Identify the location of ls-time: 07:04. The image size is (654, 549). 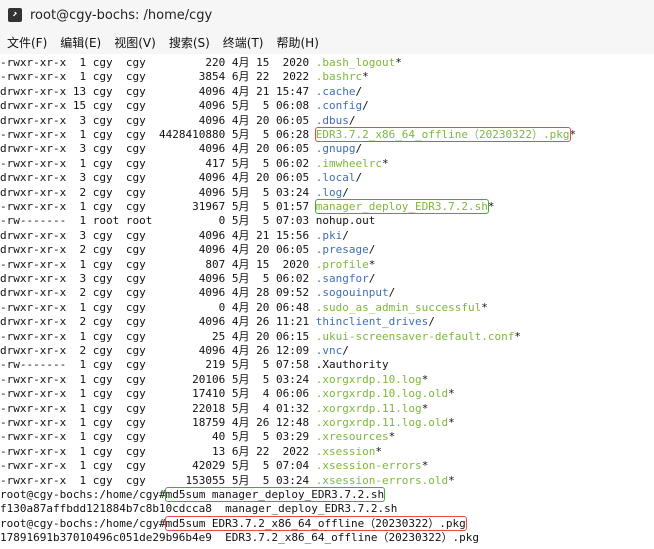
(292, 466).